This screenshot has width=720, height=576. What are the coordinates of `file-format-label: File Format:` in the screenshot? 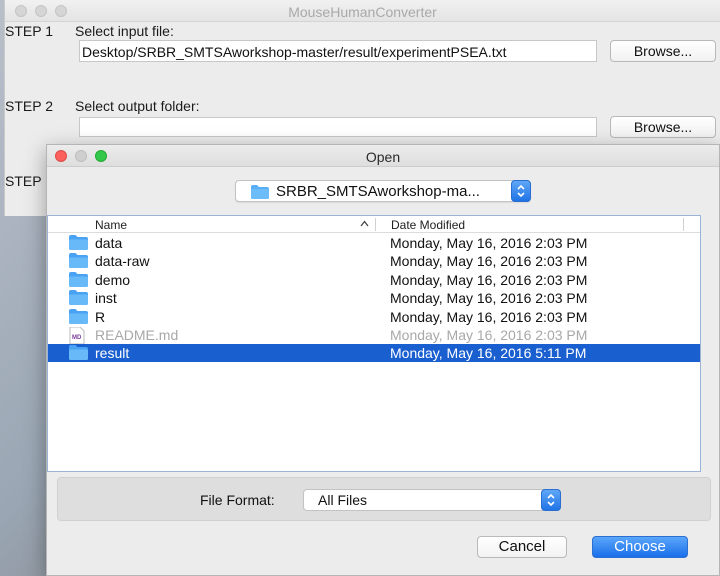 It's located at (237, 500).